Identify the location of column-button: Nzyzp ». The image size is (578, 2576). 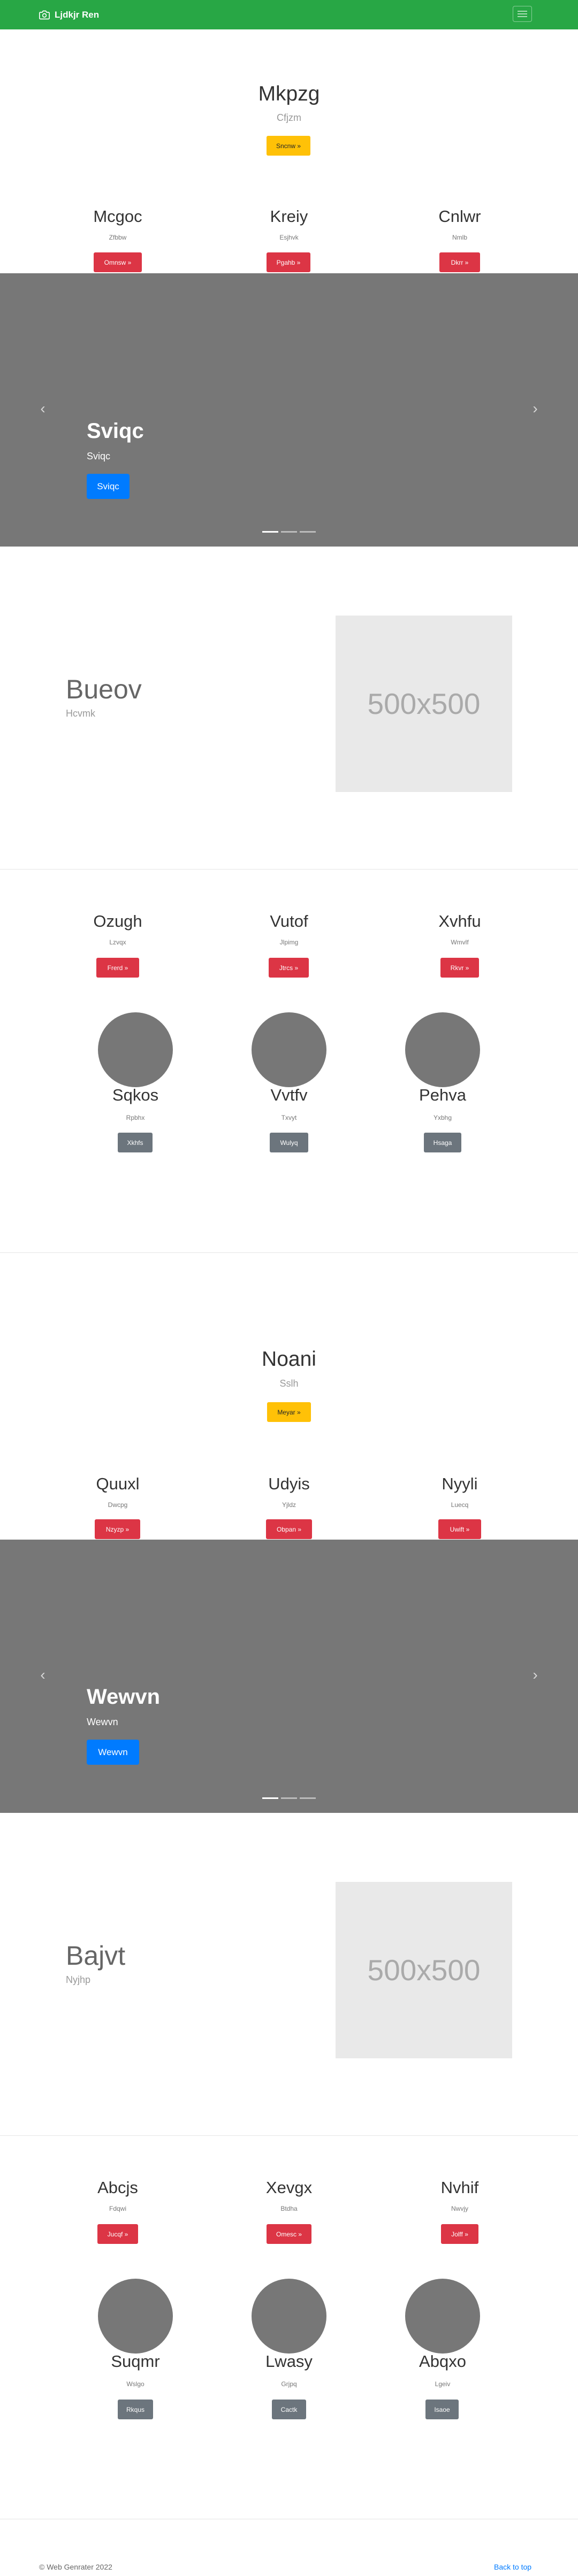
(118, 1529).